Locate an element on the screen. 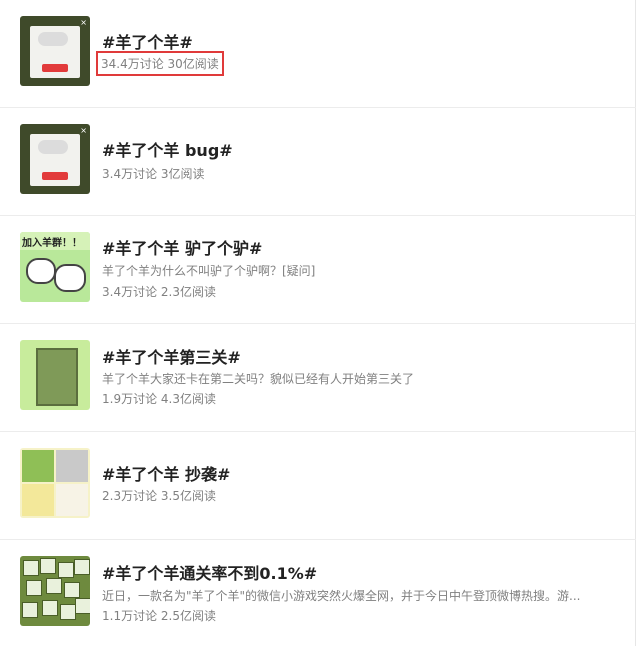  topic-title: #羊了个羊通关率不到0.1%# is located at coordinates (209, 572).